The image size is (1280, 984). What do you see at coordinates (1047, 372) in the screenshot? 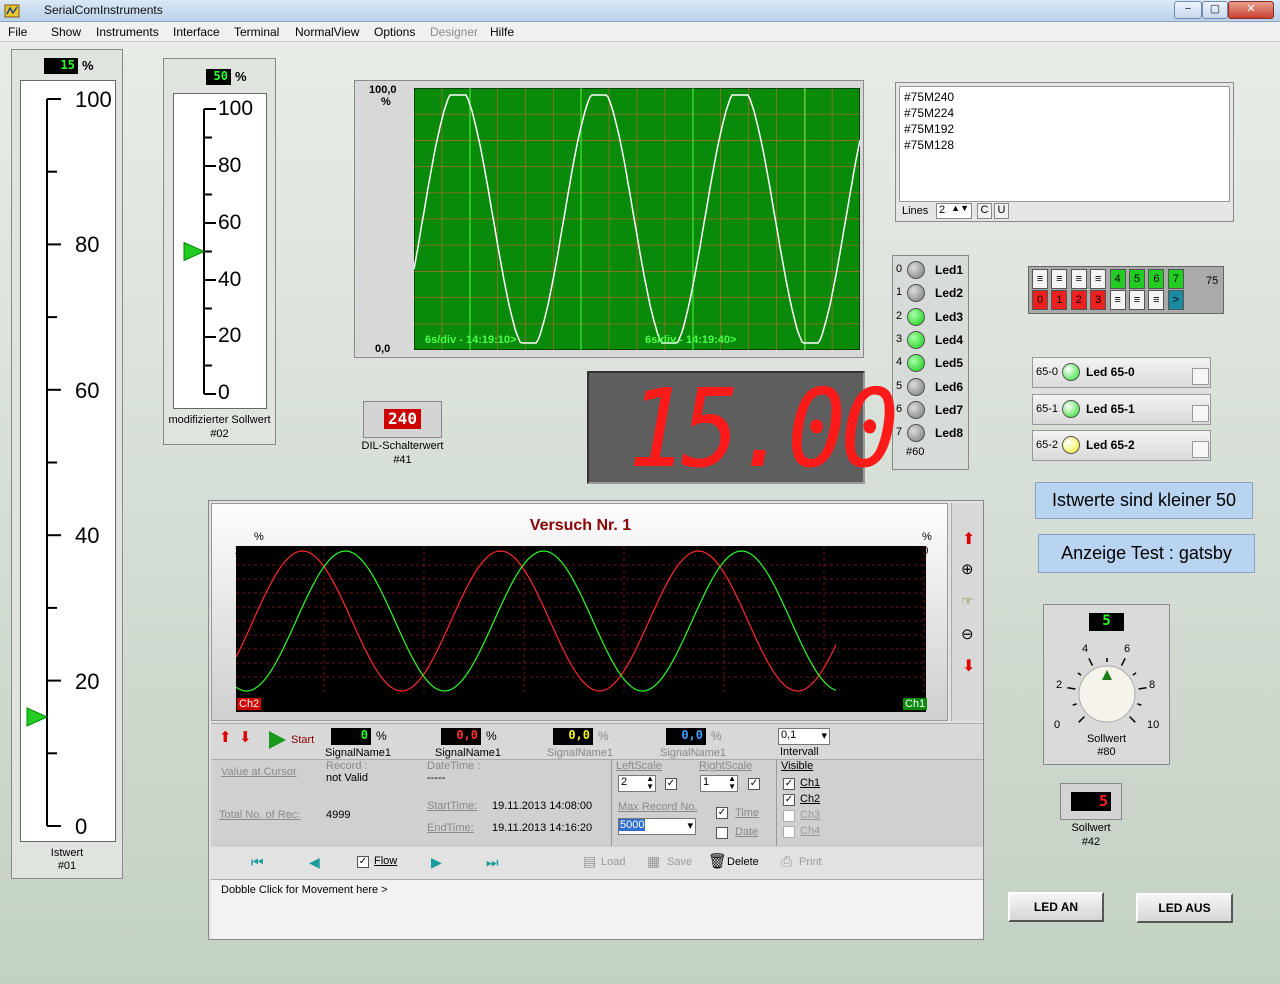
I see `led65-id: 65-0` at bounding box center [1047, 372].